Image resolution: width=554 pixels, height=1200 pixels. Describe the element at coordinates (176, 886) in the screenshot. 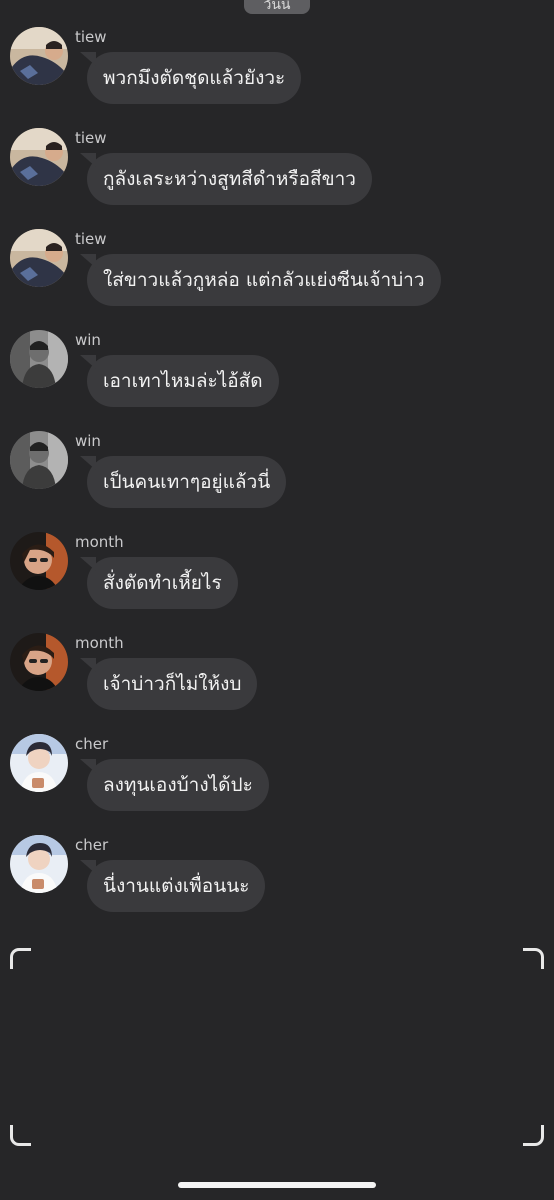

I see `message-bubble: นี่งานแต่งเพื่อนนะ` at that location.